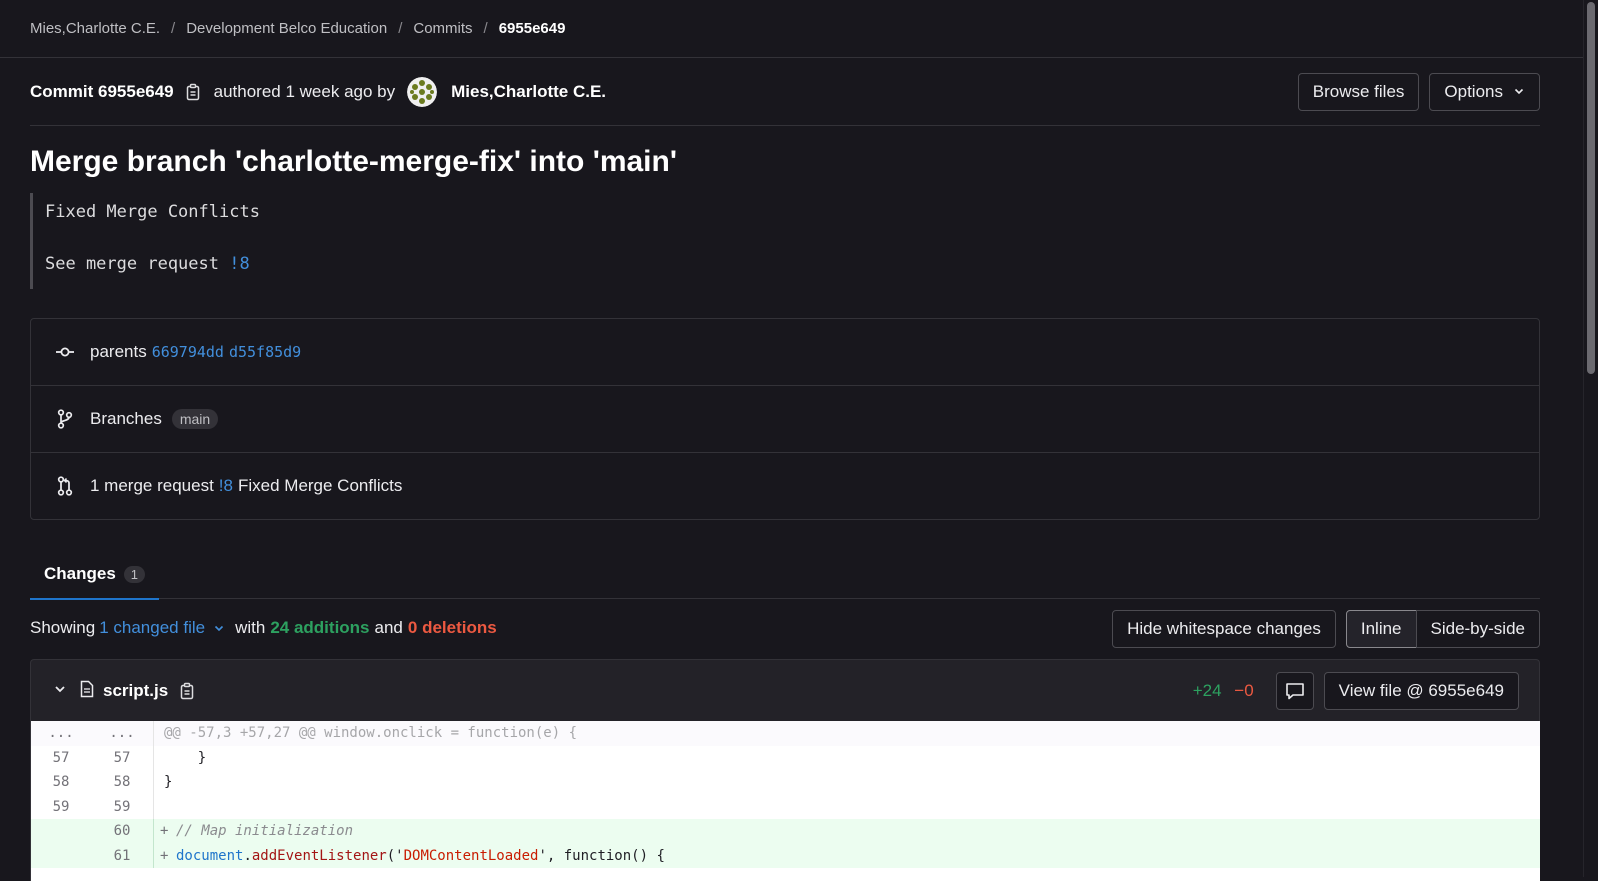  Describe the element at coordinates (1381, 629) in the screenshot. I see `inline-view-button: Inline` at that location.